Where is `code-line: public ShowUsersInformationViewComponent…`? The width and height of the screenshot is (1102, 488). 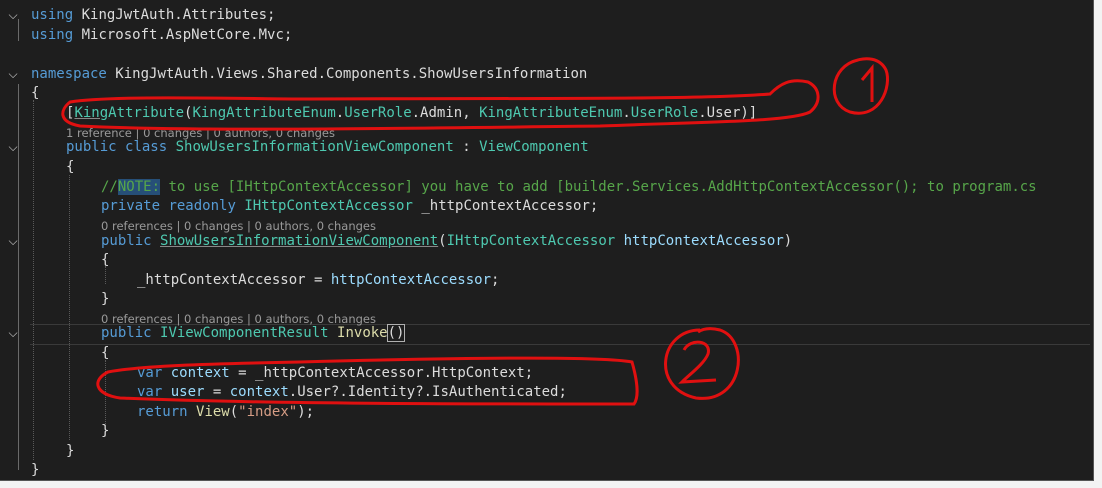 code-line: public ShowUsersInformationViewComponent… is located at coordinates (546, 241).